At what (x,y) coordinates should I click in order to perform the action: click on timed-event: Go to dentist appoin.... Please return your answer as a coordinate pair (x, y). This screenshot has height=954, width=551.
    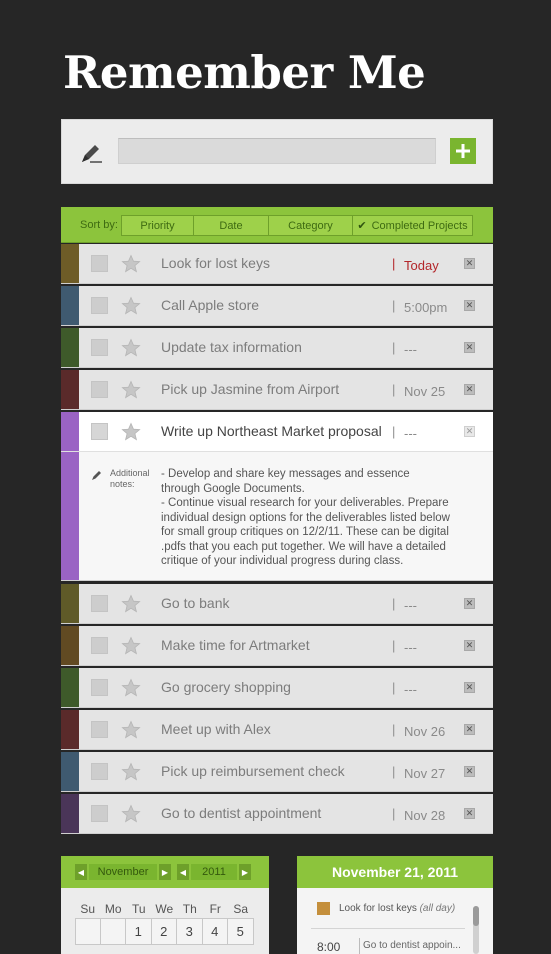
    Looking at the image, I should click on (412, 945).